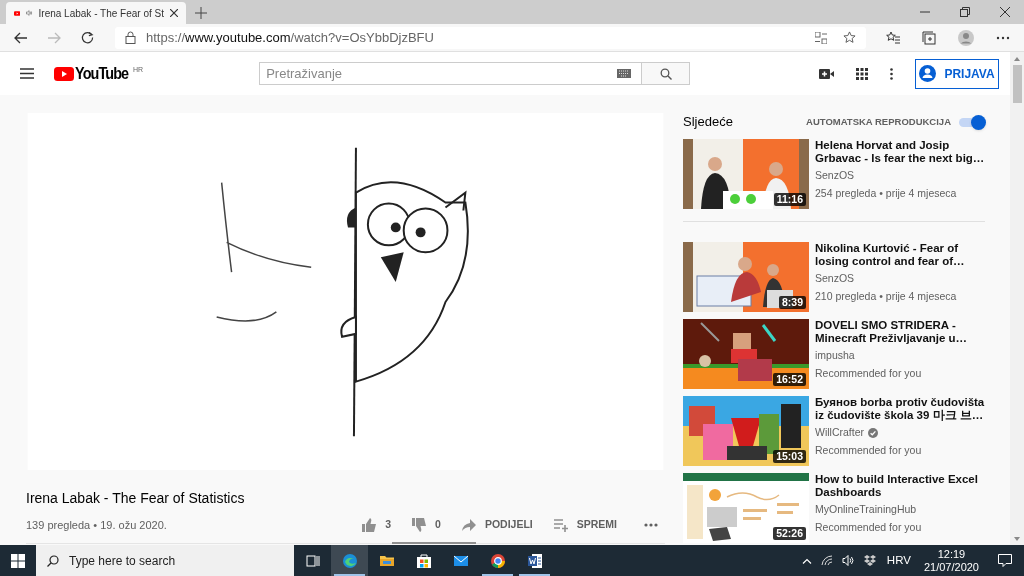 The height and width of the screenshot is (576, 1024). What do you see at coordinates (87, 37) in the screenshot?
I see `refresh-icon` at bounding box center [87, 37].